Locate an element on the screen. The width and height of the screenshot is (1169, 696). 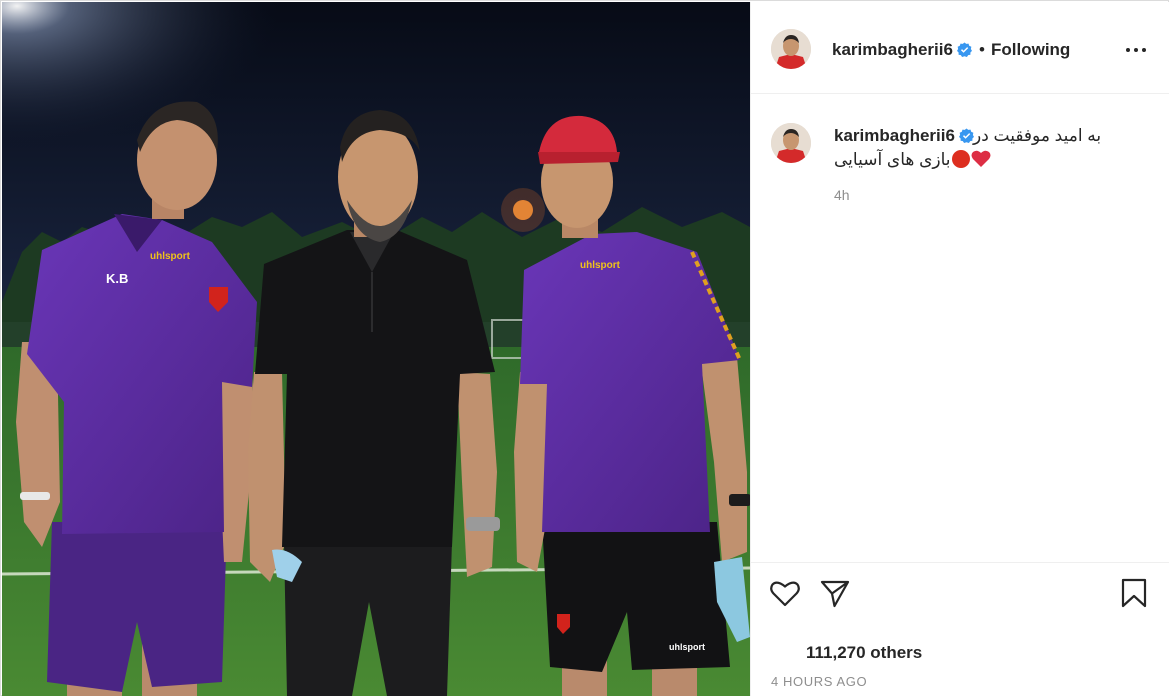
caption-text-line1: به امید موفقیت در is located at coordinates (1037, 135).